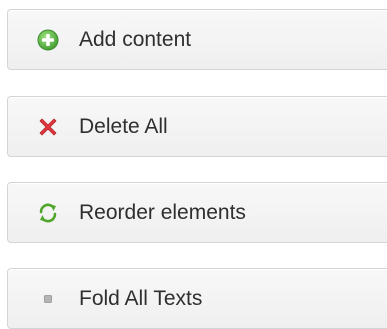 The width and height of the screenshot is (387, 329). I want to click on delete-all-label: Delete All, so click(123, 126).